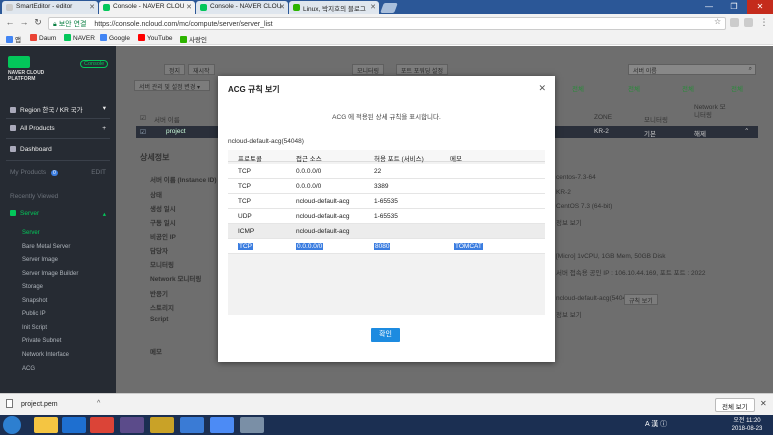 This screenshot has width=773, height=435. Describe the element at coordinates (46, 247) in the screenshot. I see `sidebar-item-bare-metal-server: Bare Metal Server` at that location.